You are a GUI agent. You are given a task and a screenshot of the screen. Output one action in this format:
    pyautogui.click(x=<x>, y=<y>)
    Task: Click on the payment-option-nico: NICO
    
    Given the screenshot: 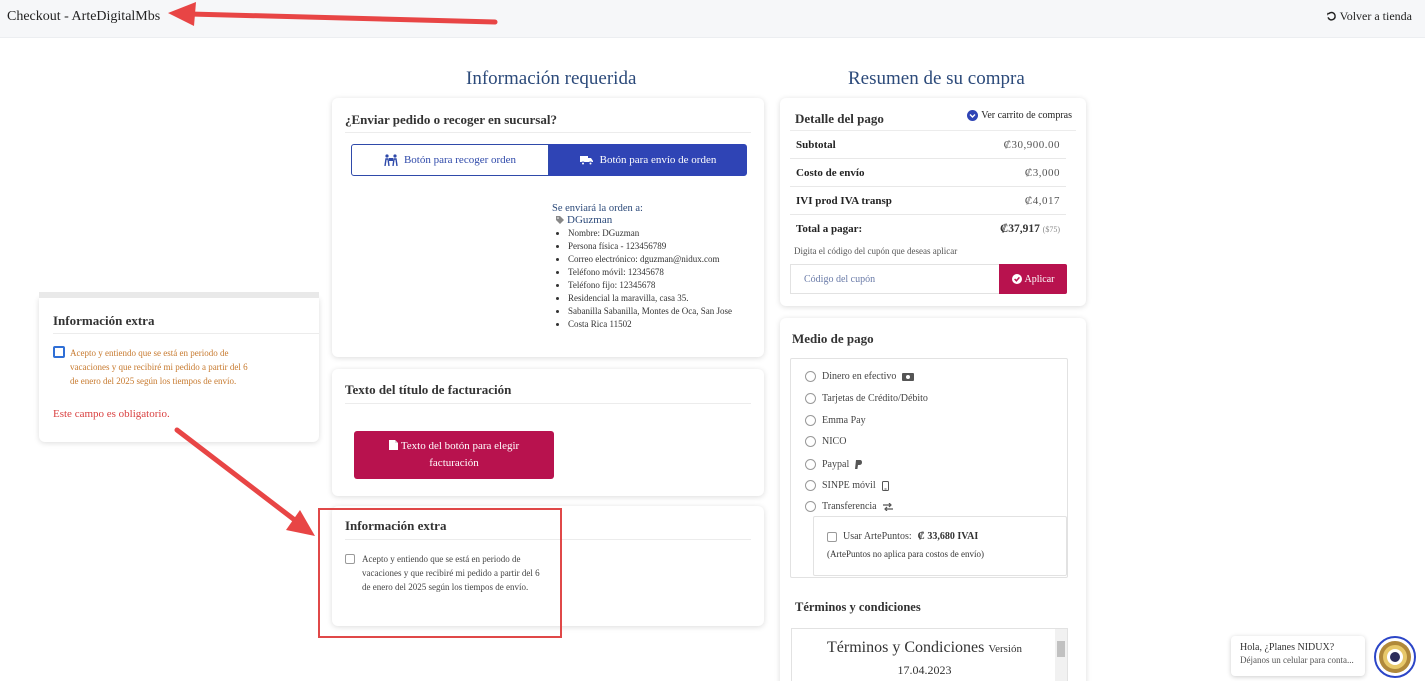 What is the action you would take?
    pyautogui.click(x=825, y=441)
    